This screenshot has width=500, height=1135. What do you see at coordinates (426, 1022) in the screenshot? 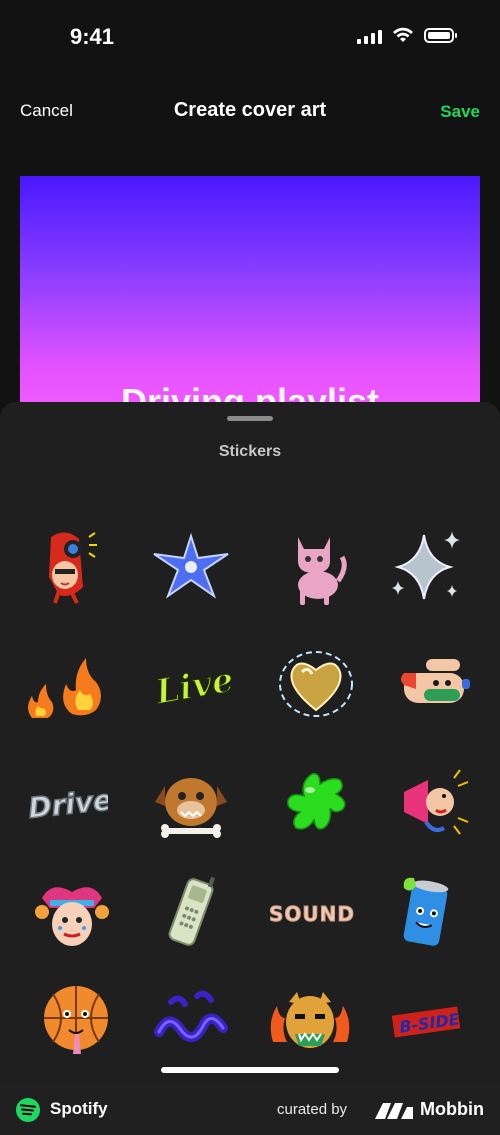
I see `b-side-text-icon: B-SIDE` at bounding box center [426, 1022].